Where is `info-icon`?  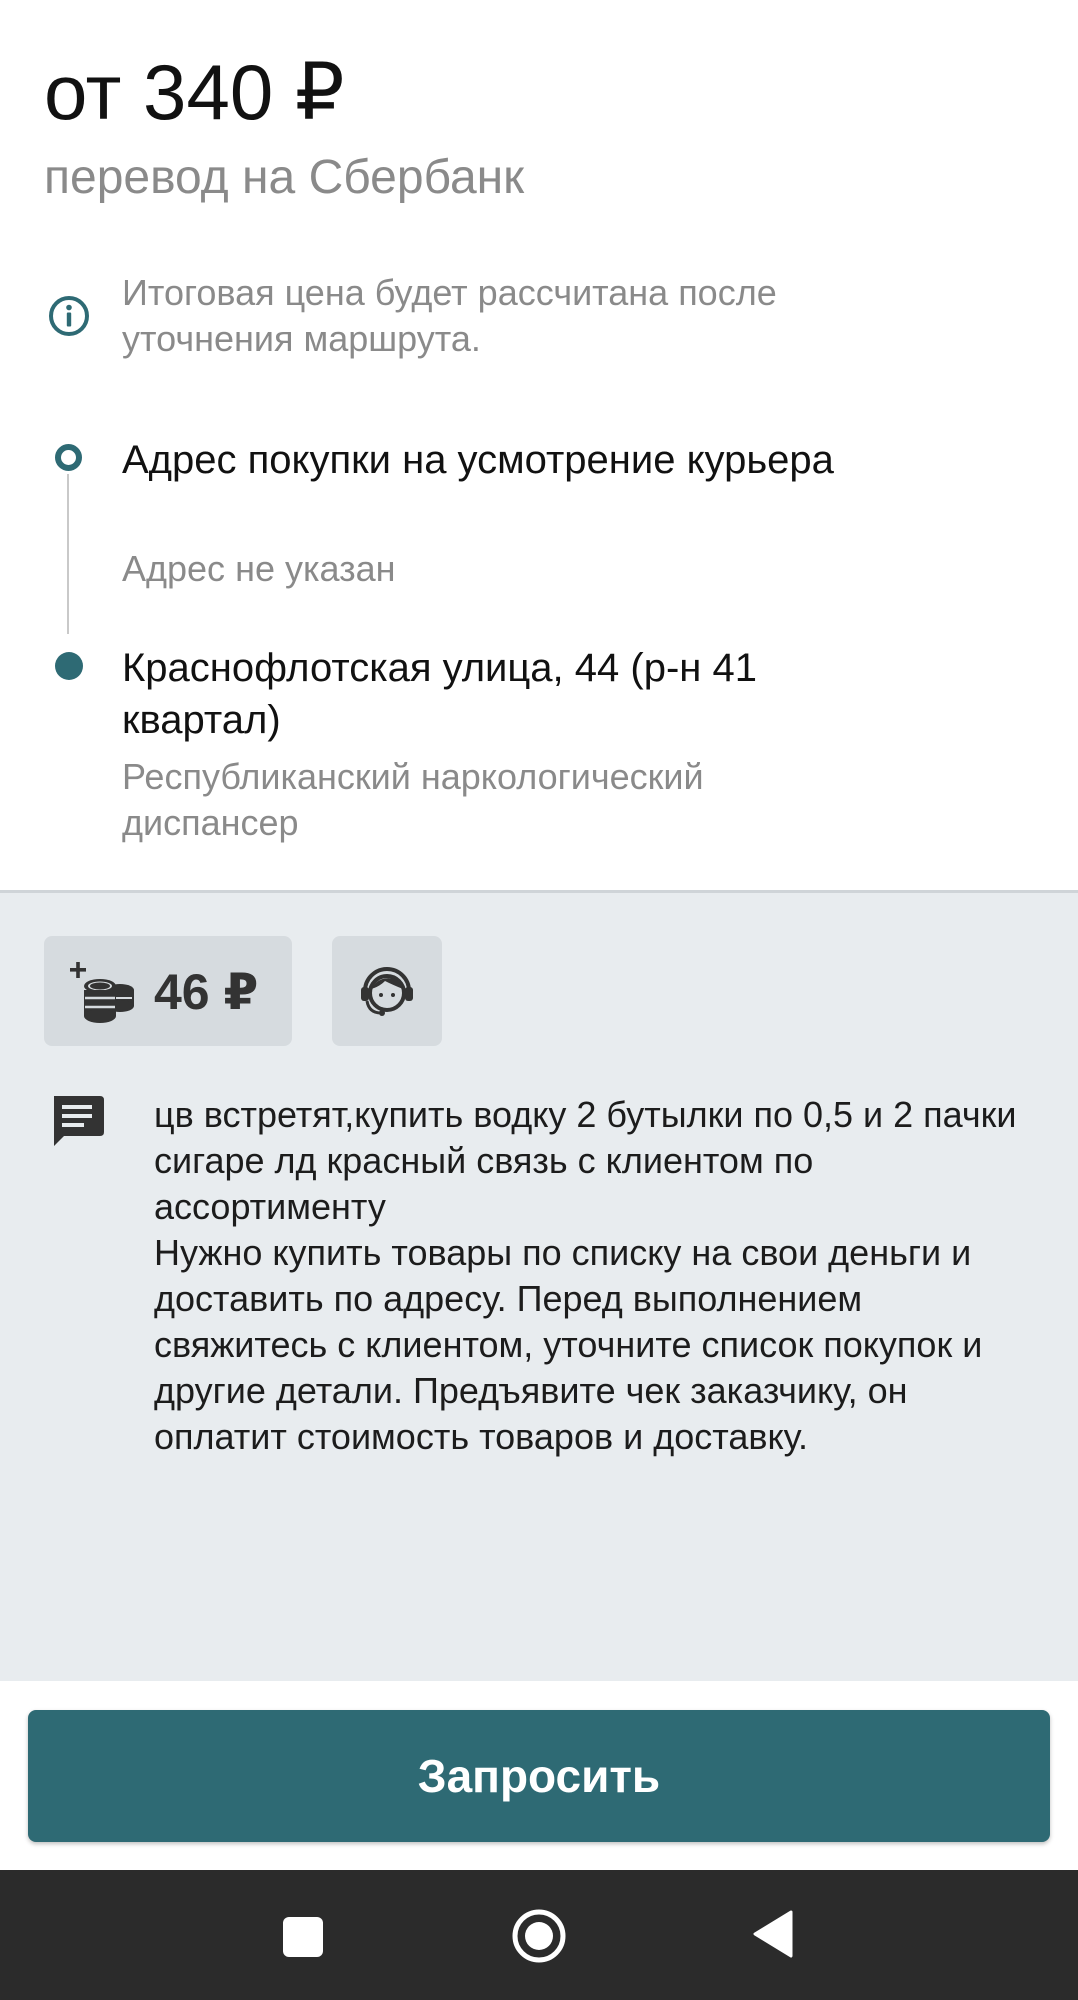
info-icon is located at coordinates (69, 316).